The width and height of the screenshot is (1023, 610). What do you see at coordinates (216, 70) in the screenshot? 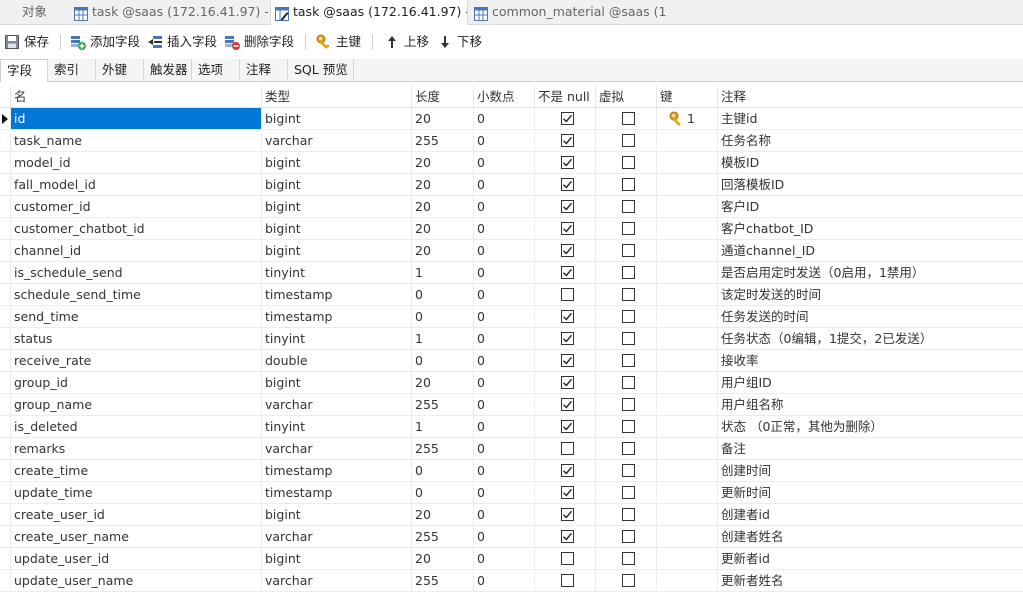
I see `tab-options: 选项` at bounding box center [216, 70].